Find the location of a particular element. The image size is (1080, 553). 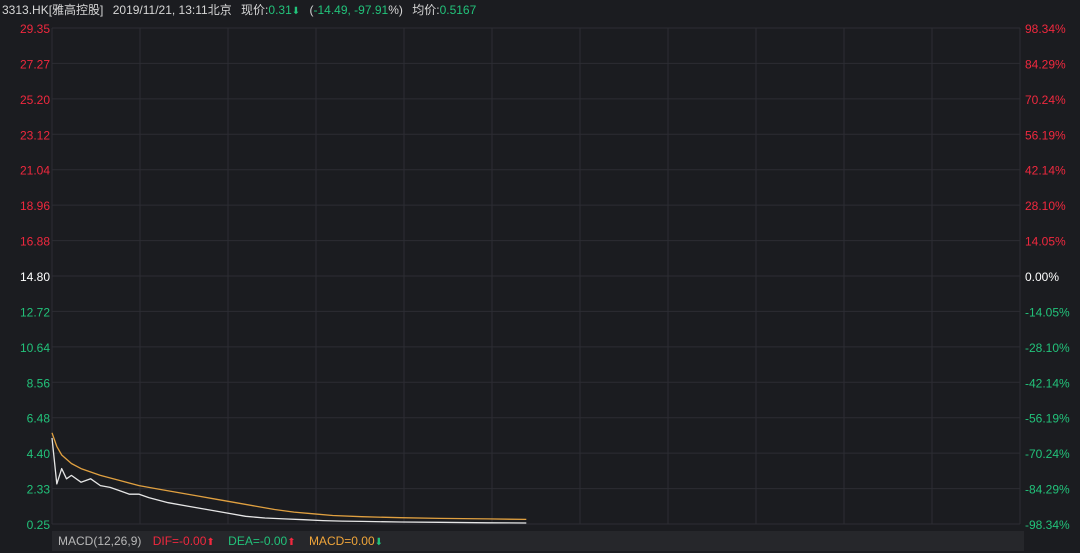

right-tick-label: -56.19% is located at coordinates (1047, 419).